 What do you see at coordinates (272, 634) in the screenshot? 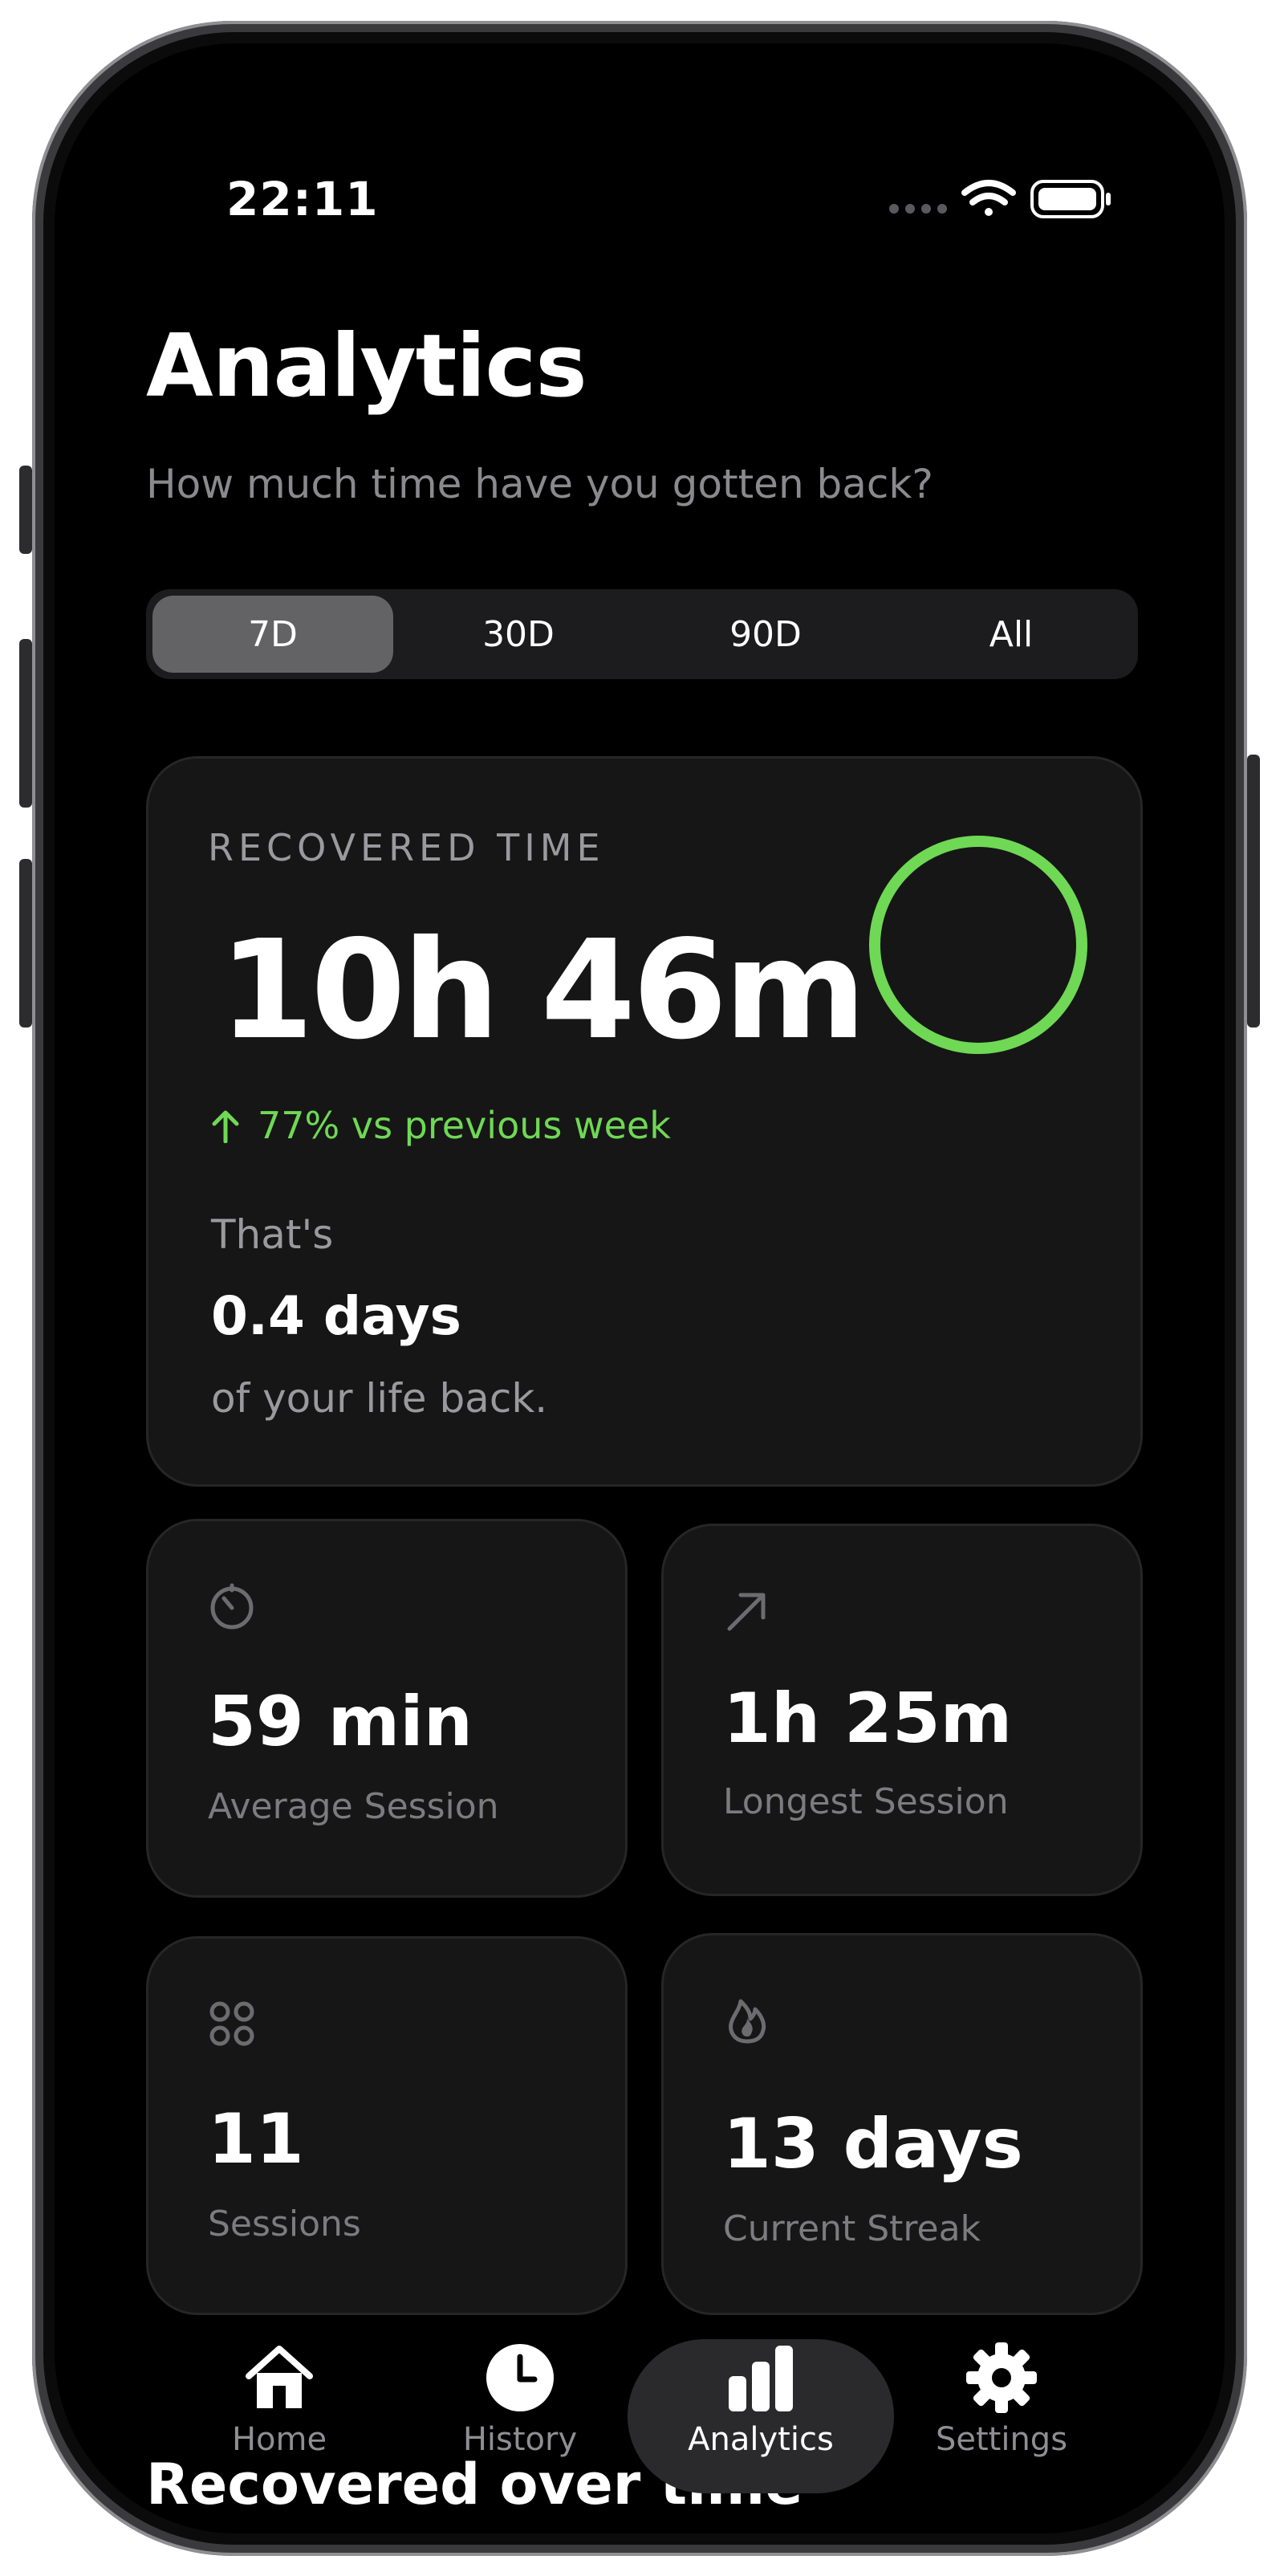
I see `range-option-7d: 7D` at bounding box center [272, 634].